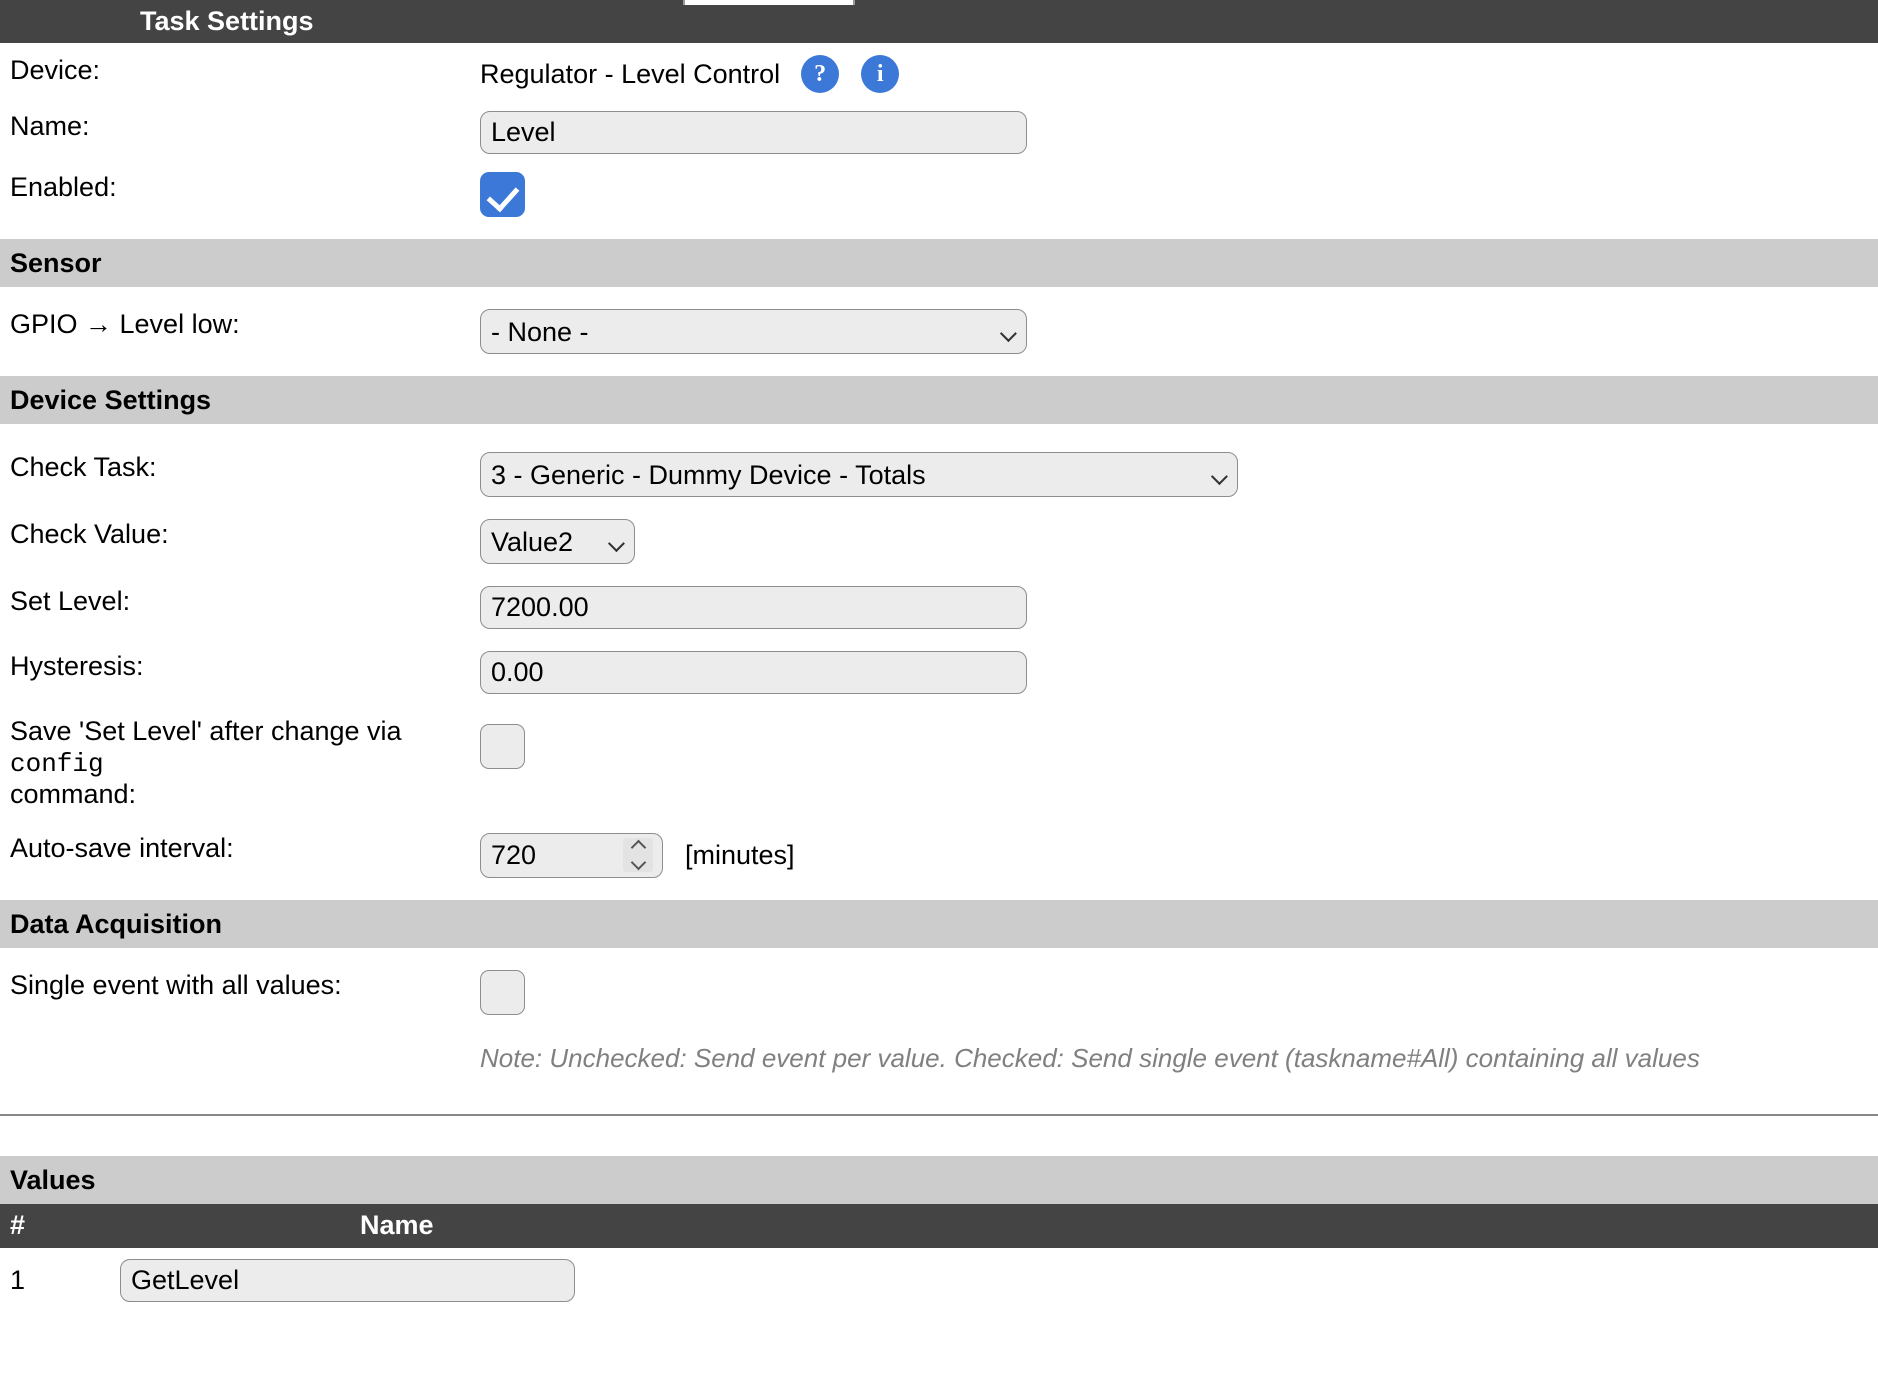  What do you see at coordinates (880, 74) in the screenshot?
I see `info-icon: i` at bounding box center [880, 74].